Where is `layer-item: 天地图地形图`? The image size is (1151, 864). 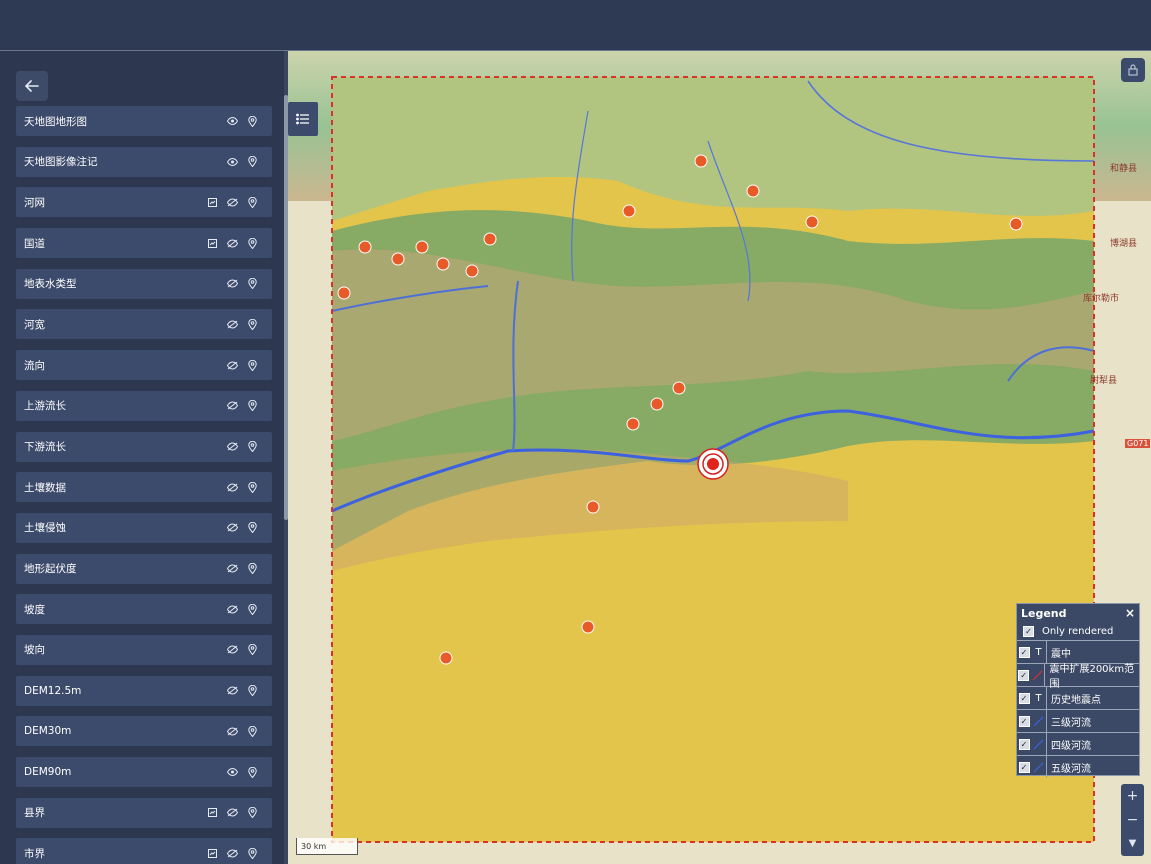 layer-item: 天地图地形图 is located at coordinates (144, 121).